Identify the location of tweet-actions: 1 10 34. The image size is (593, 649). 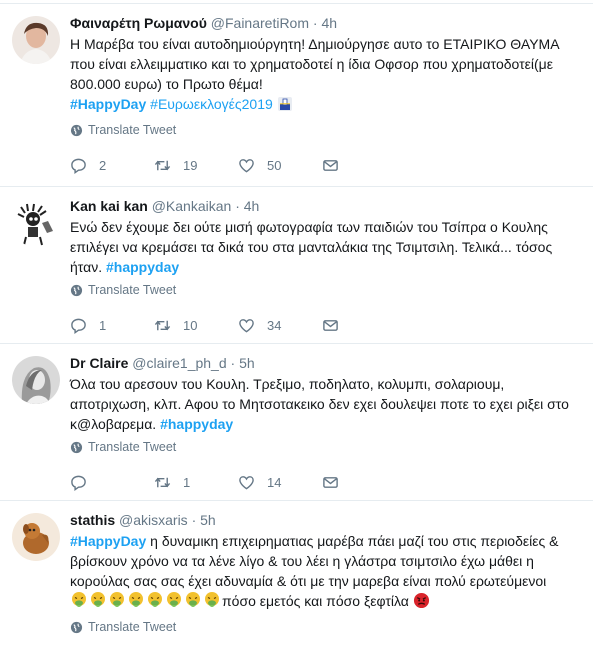
(326, 325).